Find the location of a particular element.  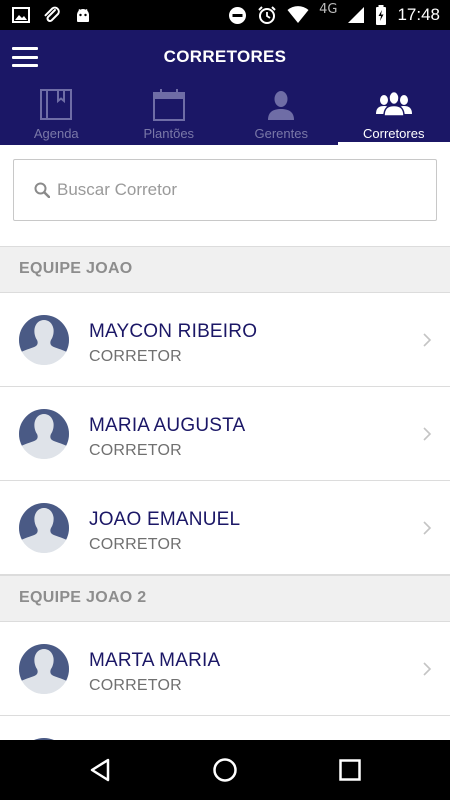

list-item: MAYCON RIBEIRO CORRETOR is located at coordinates (225, 340).